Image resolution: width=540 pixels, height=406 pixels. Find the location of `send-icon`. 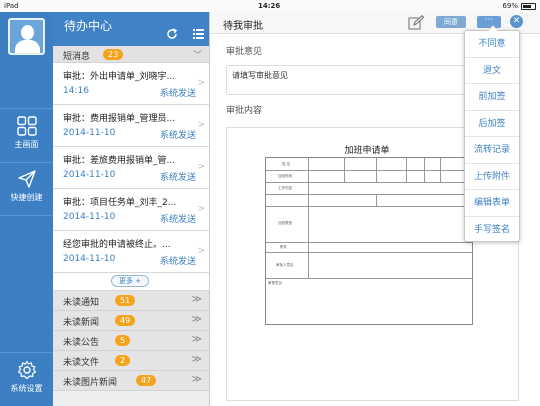

send-icon is located at coordinates (26, 179).